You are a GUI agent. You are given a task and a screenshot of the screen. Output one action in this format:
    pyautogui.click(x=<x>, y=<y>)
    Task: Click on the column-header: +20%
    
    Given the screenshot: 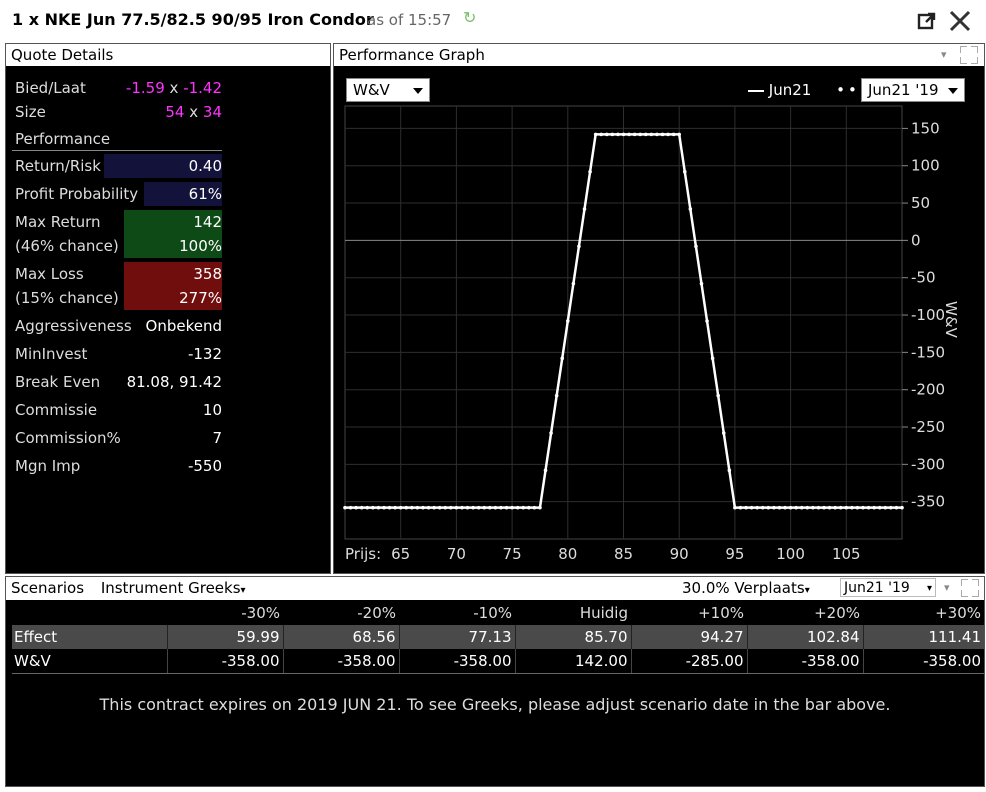 What is the action you would take?
    pyautogui.click(x=837, y=613)
    